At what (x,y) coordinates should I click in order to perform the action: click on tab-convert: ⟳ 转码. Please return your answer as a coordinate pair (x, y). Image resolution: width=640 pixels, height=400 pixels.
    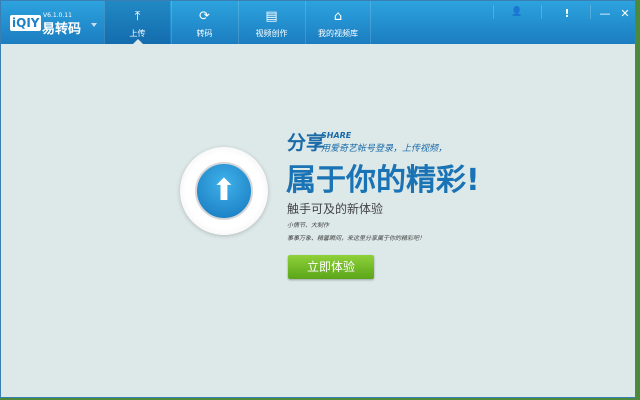
    Looking at the image, I should click on (204, 22).